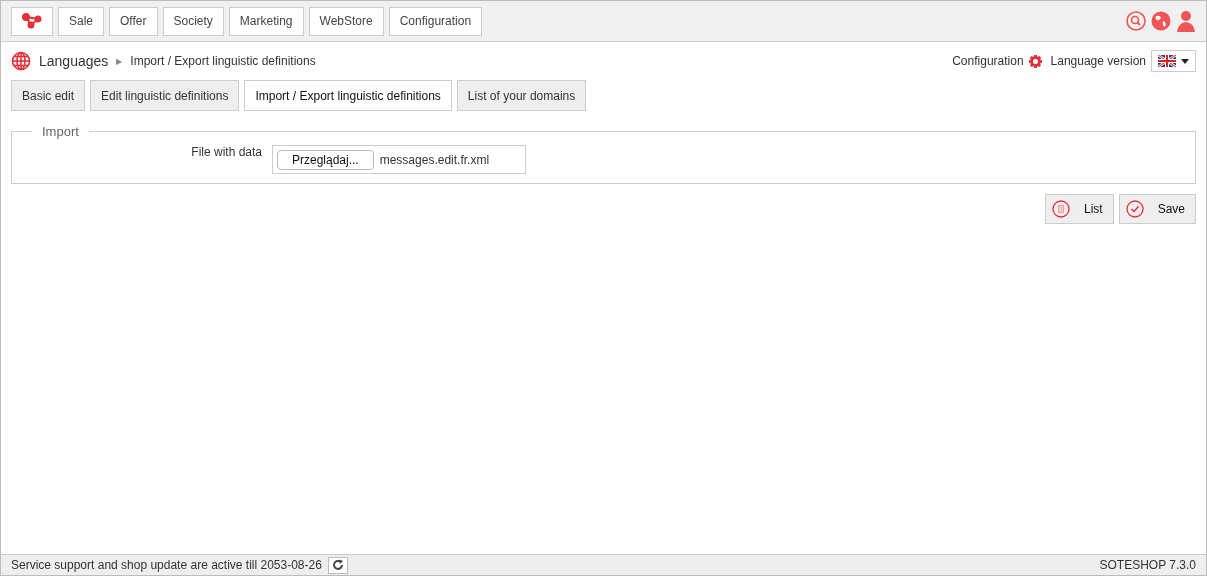 Image resolution: width=1207 pixels, height=576 pixels. Describe the element at coordinates (346, 21) in the screenshot. I see `menu-button: WebStore` at that location.